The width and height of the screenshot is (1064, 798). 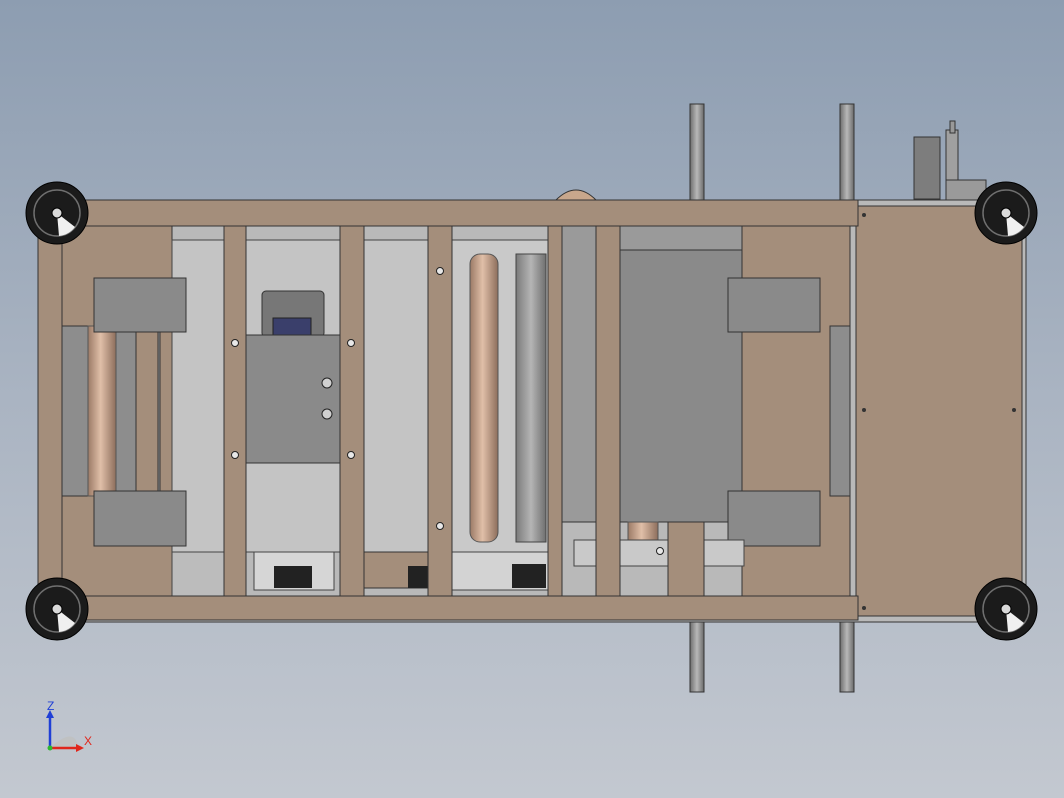 I want to click on left-clamp-top, so click(x=140, y=305).